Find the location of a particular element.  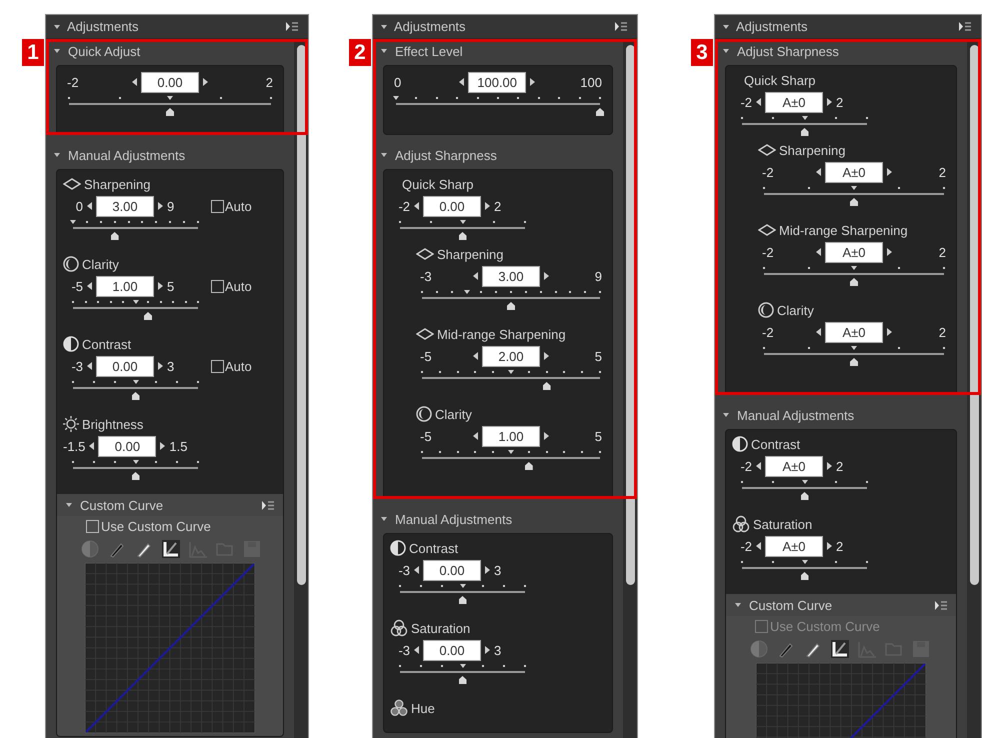

slider-label: Contrast is located at coordinates (107, 344).